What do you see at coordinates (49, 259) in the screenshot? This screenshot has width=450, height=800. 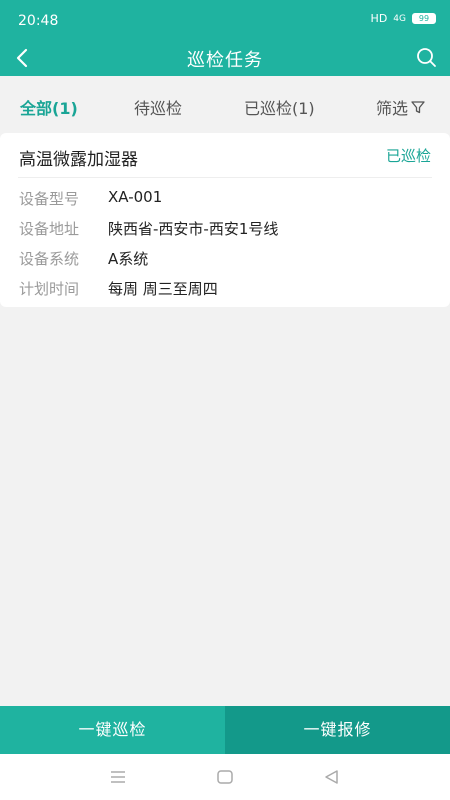 I see `field-label: 设备系统` at bounding box center [49, 259].